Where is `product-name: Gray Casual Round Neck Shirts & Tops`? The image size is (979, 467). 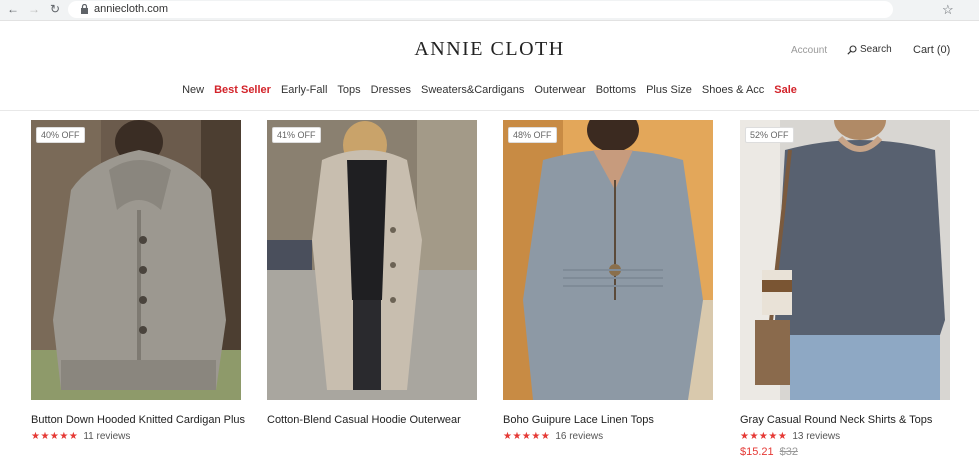 product-name: Gray Casual Round Neck Shirts & Tops is located at coordinates (845, 420).